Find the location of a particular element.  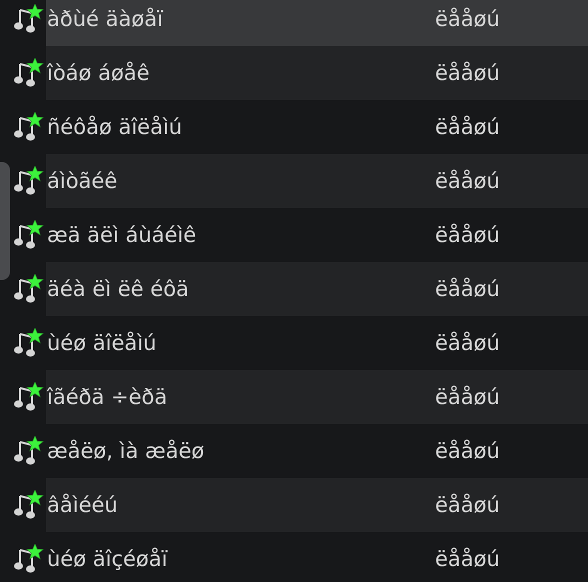

track-title: îòáø áøåê is located at coordinates (99, 73).